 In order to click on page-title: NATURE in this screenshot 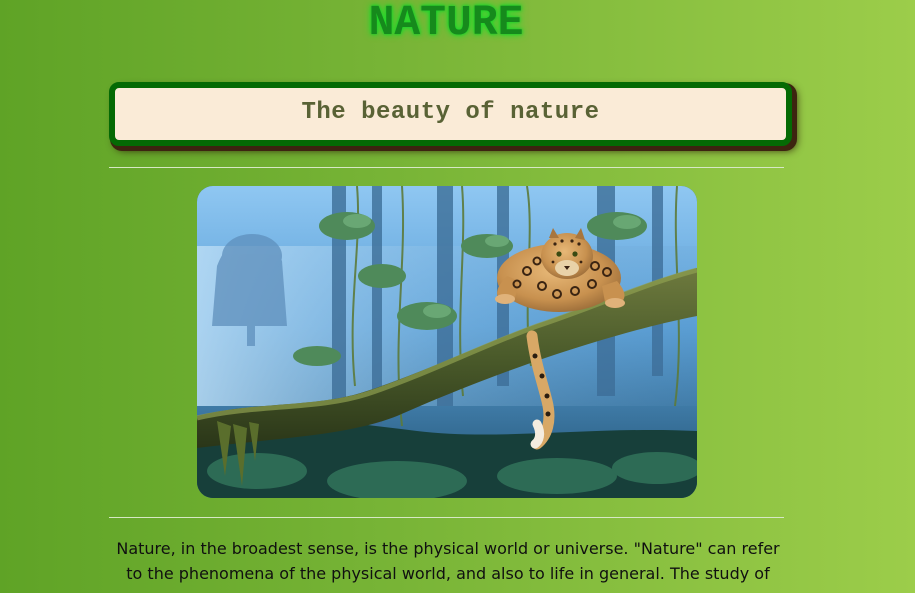, I will do `click(446, 23)`.